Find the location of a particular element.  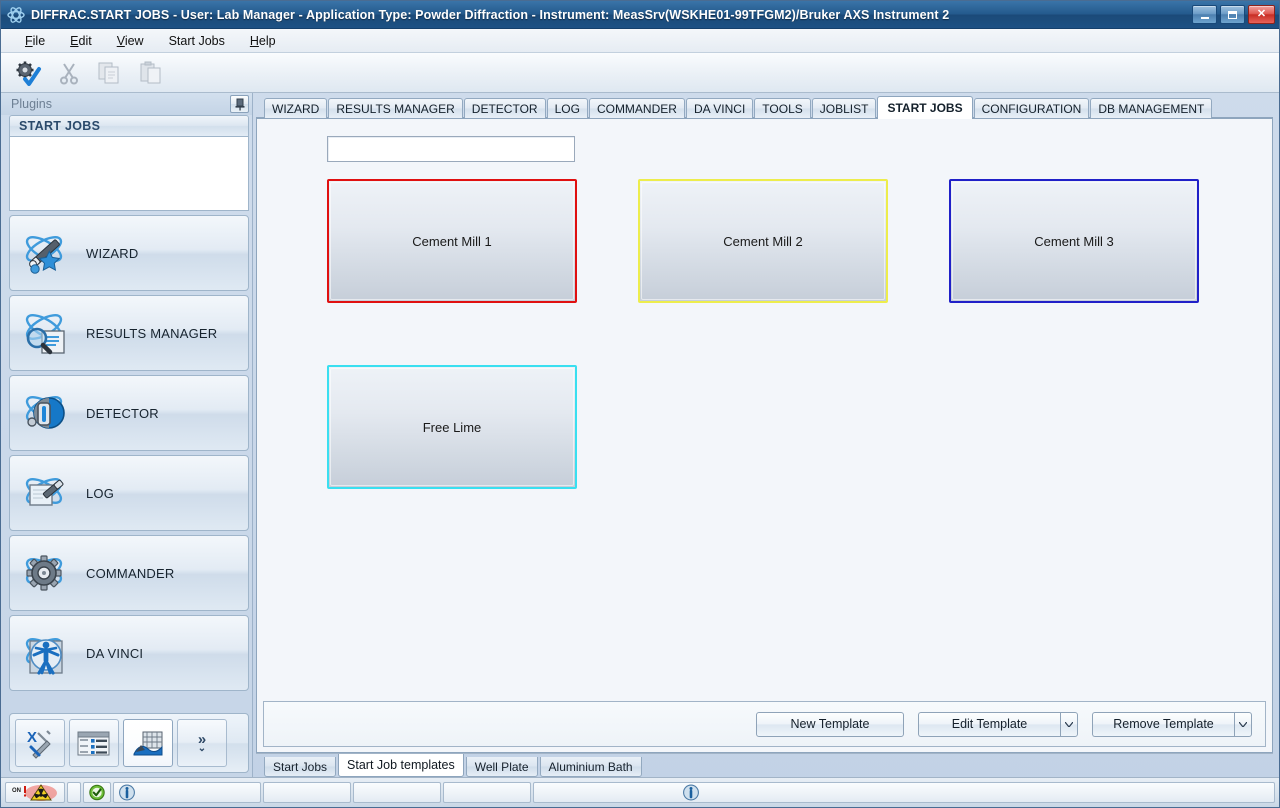

detector-icon is located at coordinates (46, 413).